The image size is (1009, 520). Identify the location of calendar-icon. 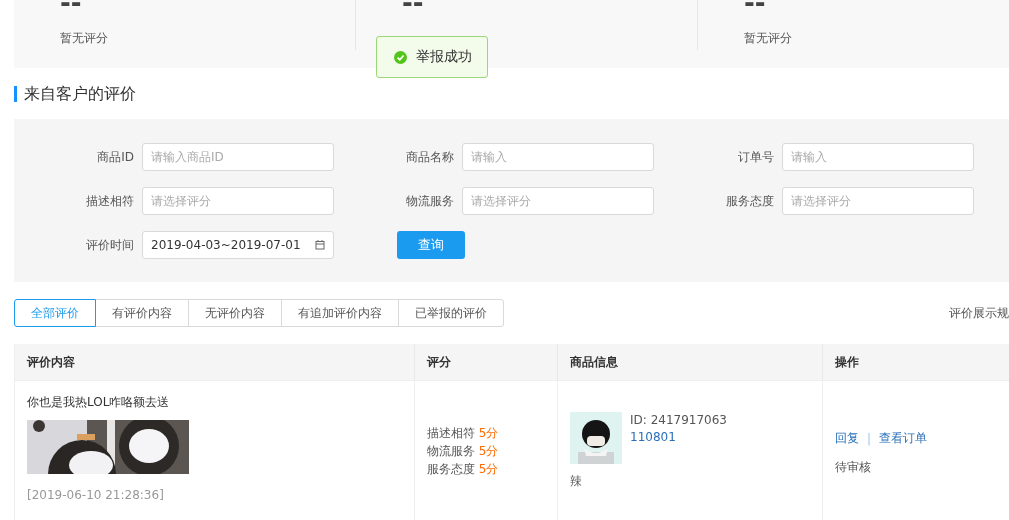
(320, 245).